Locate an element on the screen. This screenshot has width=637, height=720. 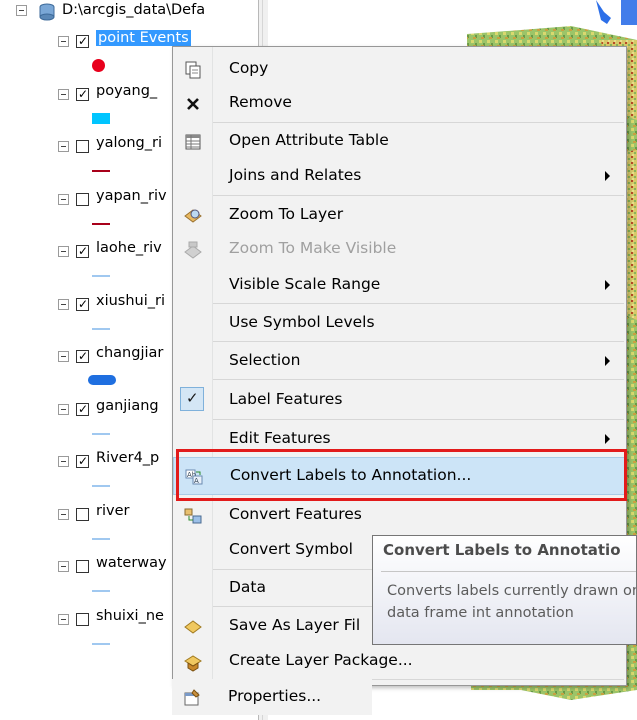
polygon-symbol-icon is located at coordinates (101, 118).